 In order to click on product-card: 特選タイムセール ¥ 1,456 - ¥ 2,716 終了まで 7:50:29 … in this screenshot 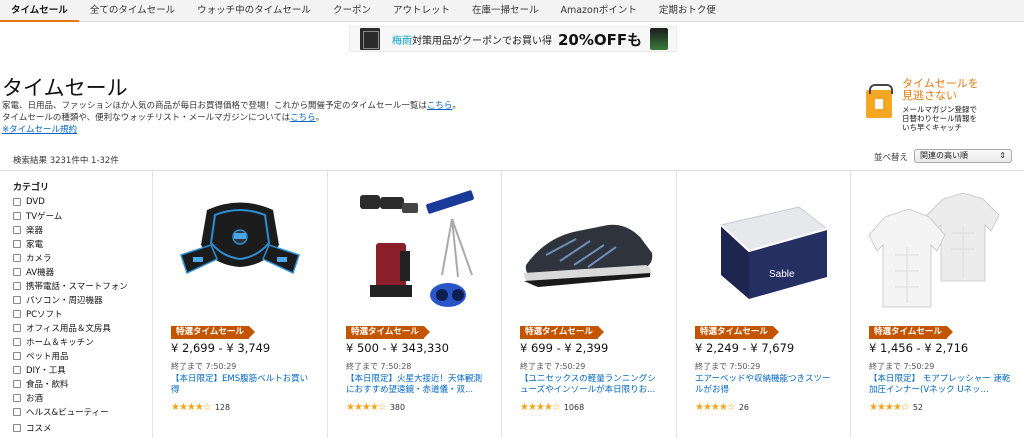, I will do `click(937, 304)`.